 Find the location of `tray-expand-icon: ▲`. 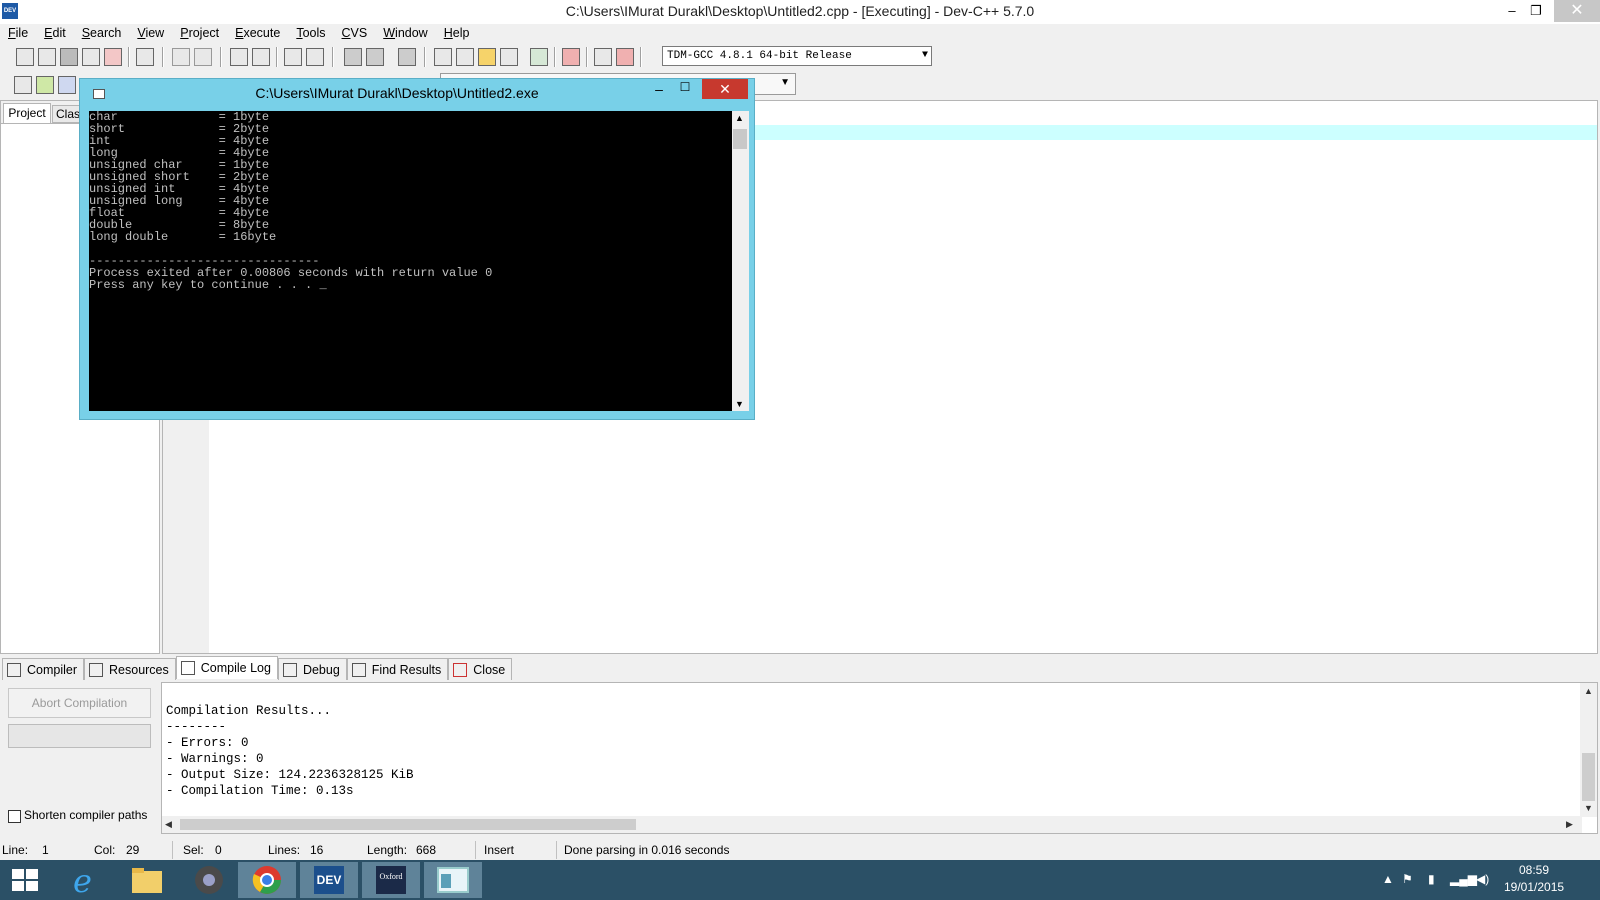

tray-expand-icon: ▲ is located at coordinates (1388, 879).